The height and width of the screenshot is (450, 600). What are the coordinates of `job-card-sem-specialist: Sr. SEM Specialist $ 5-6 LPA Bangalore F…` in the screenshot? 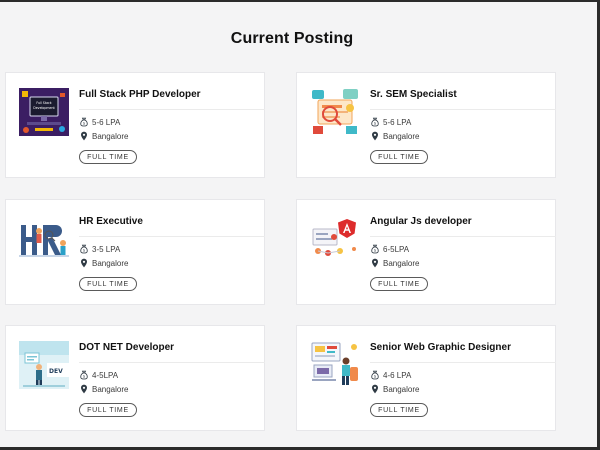 It's located at (426, 125).